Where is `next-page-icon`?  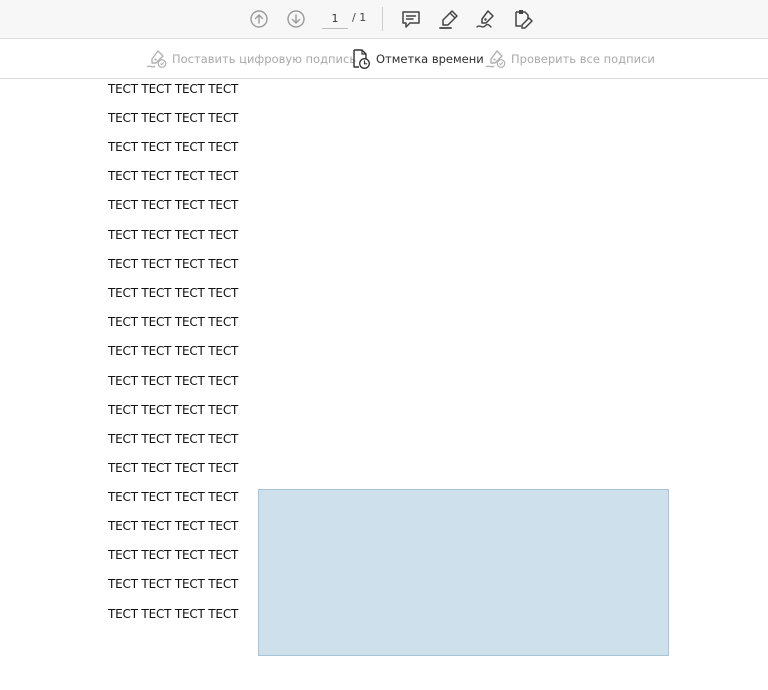
next-page-icon is located at coordinates (296, 19).